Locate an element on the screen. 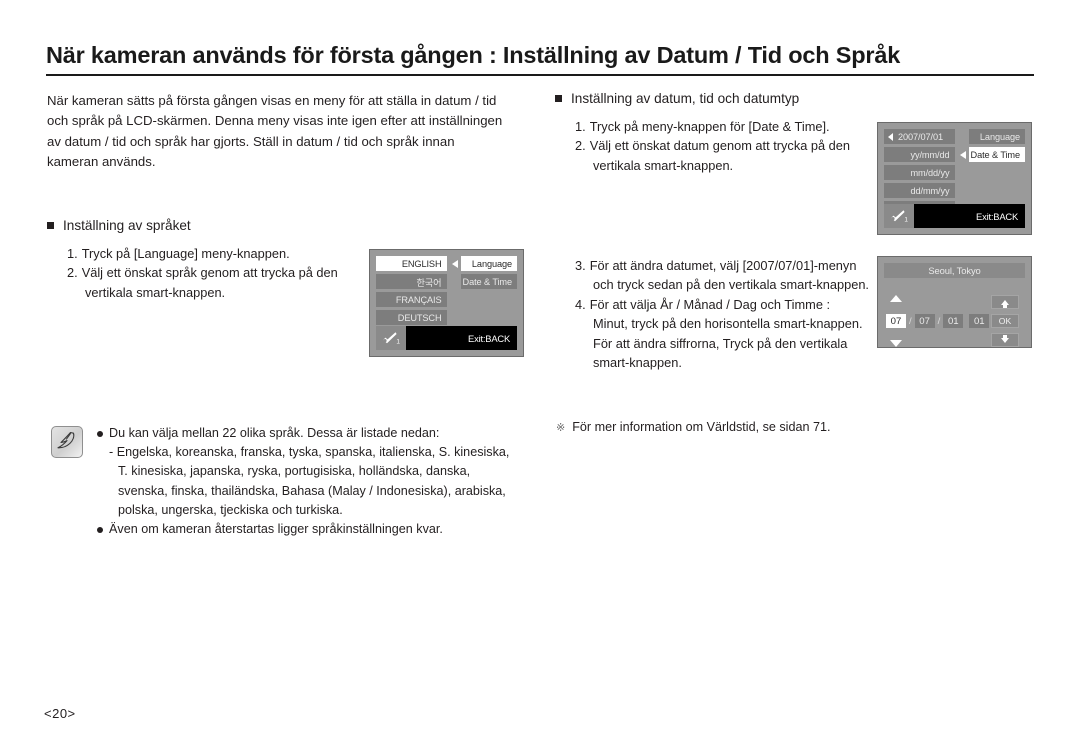  date-format-ddmmyy: dd/mm/yy is located at coordinates (919, 190).